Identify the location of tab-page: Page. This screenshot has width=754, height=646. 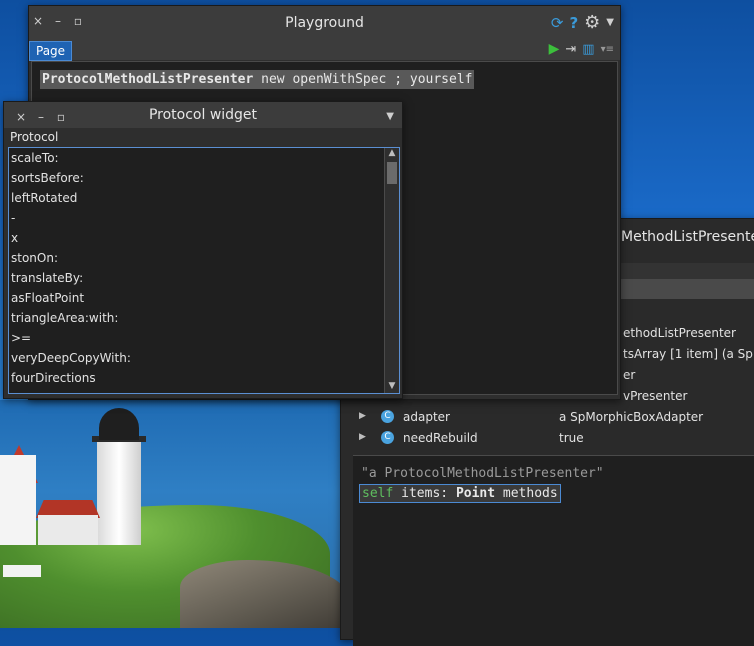
(51, 51).